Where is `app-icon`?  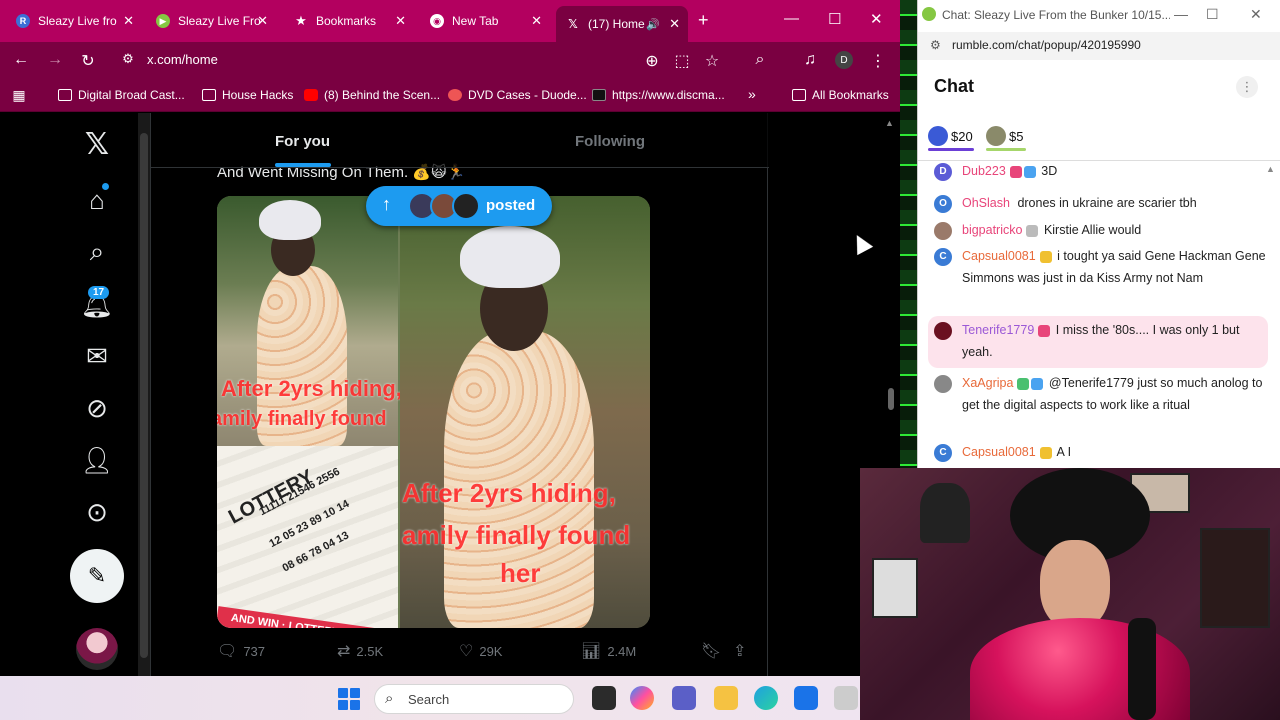 app-icon is located at coordinates (846, 698).